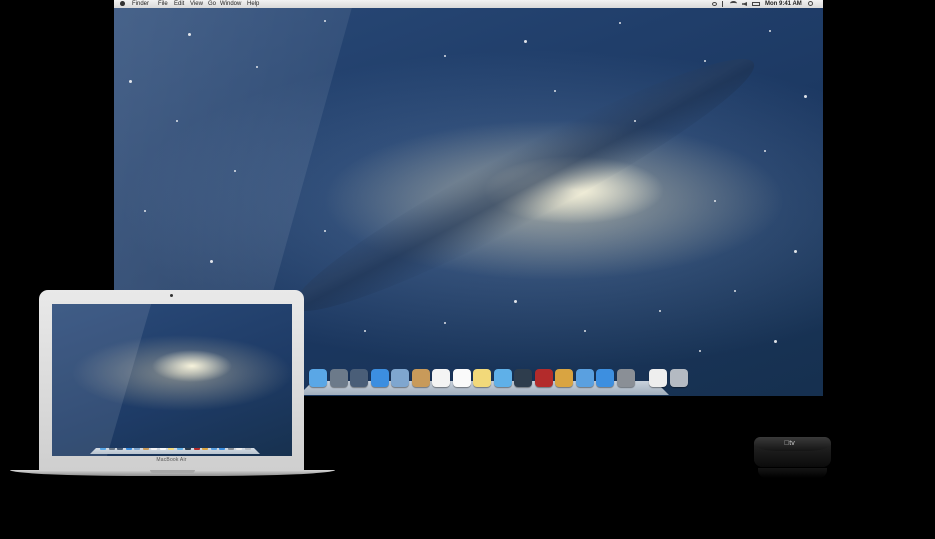 This screenshot has height=539, width=935. Describe the element at coordinates (179, 4) in the screenshot. I see `menu-edit: Edit` at that location.